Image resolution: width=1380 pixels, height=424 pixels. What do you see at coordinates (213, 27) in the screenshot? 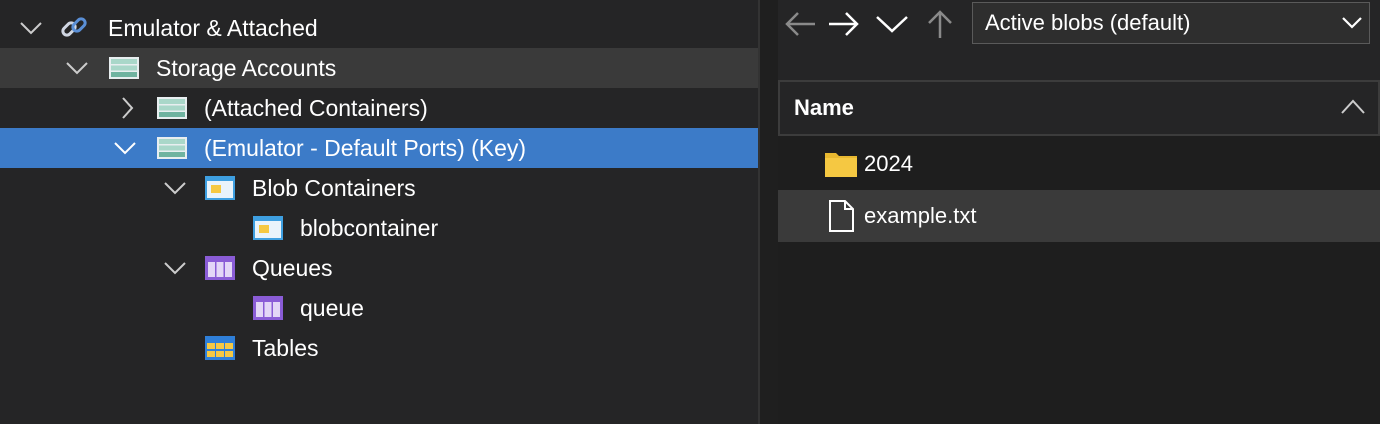
I see `tree-node-label: Emulator & Attached` at bounding box center [213, 27].